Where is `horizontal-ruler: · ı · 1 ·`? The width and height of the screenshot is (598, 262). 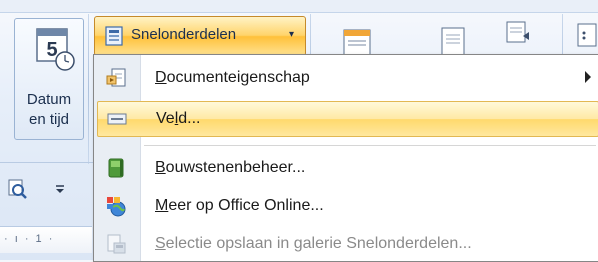
horizontal-ruler: · ı · 1 · is located at coordinates (46, 239).